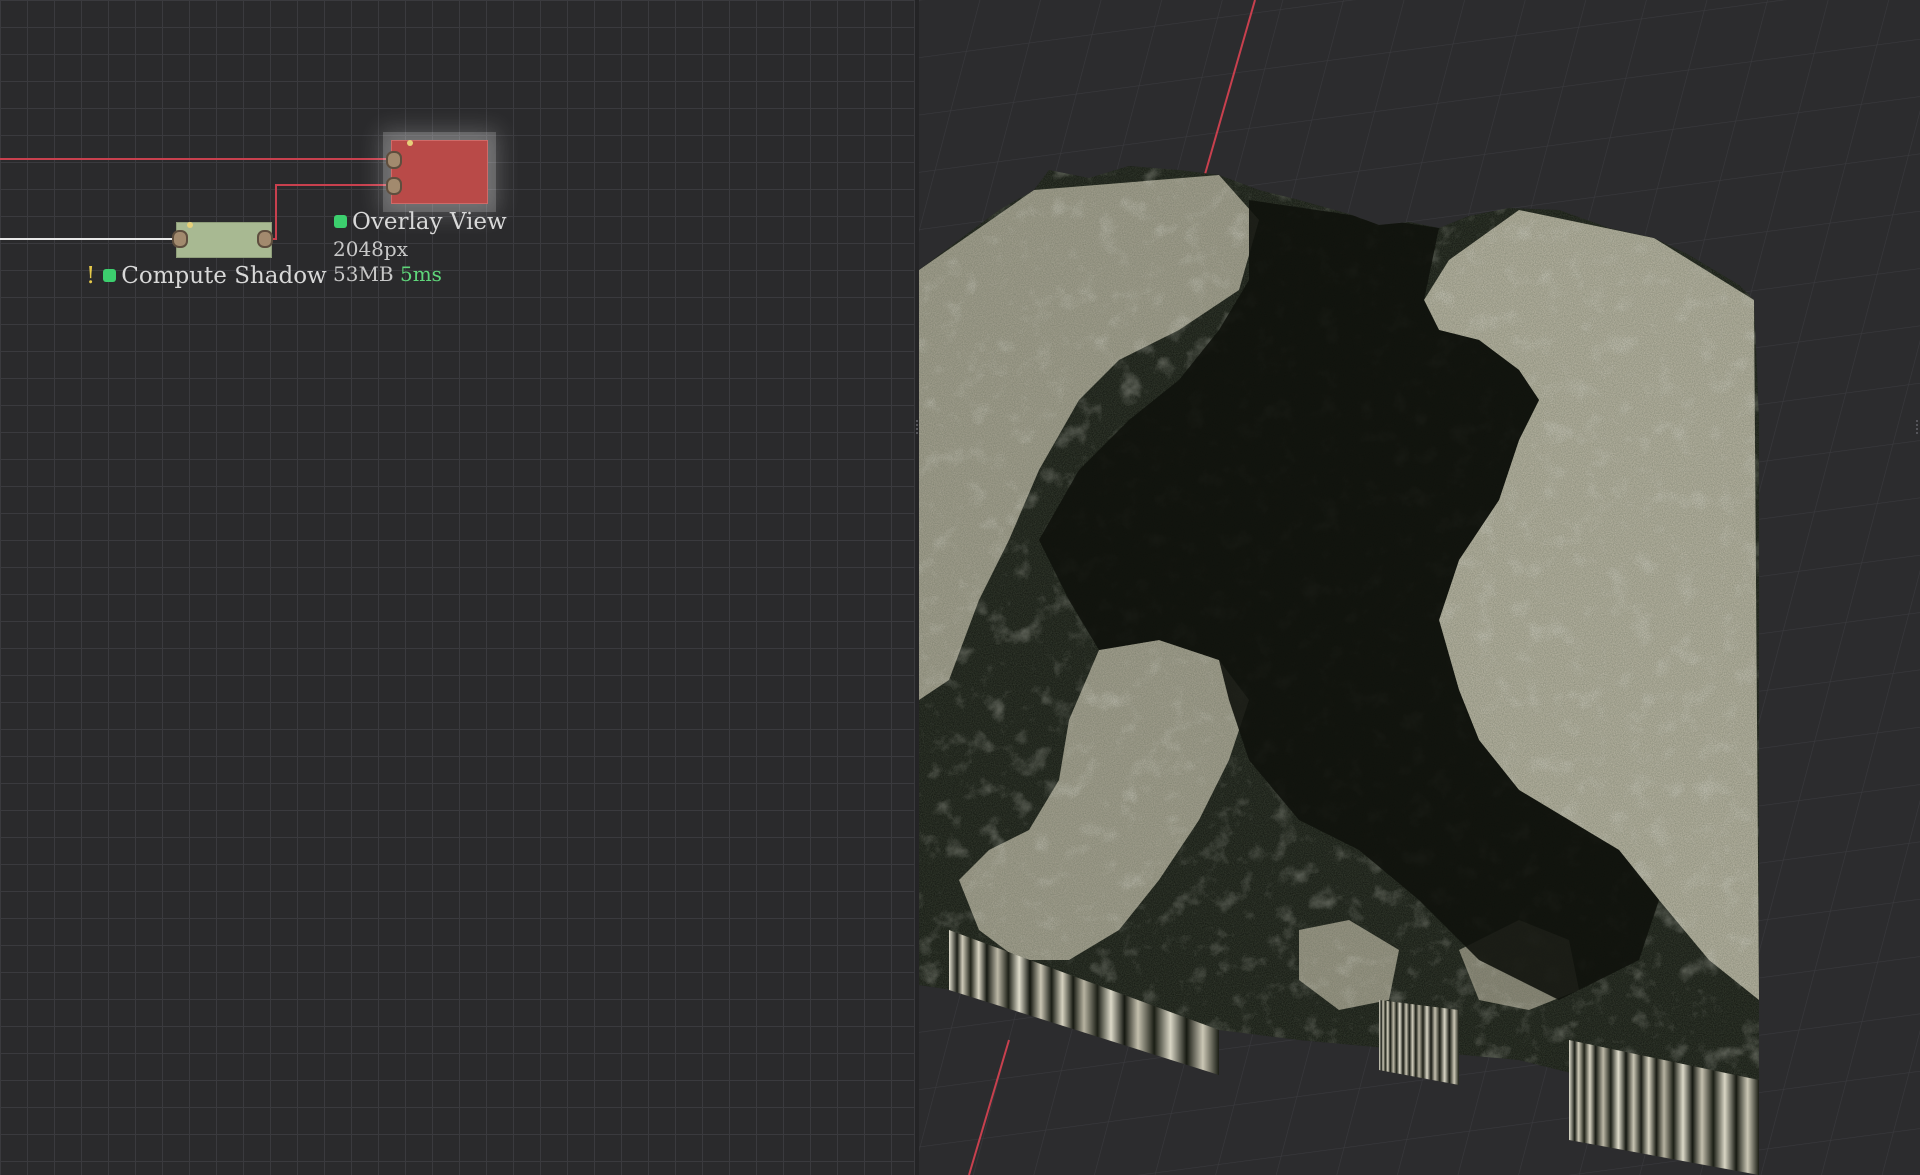 The height and width of the screenshot is (1175, 1920). Describe the element at coordinates (190, 225) in the screenshot. I see `shadow-port-marker` at that location.